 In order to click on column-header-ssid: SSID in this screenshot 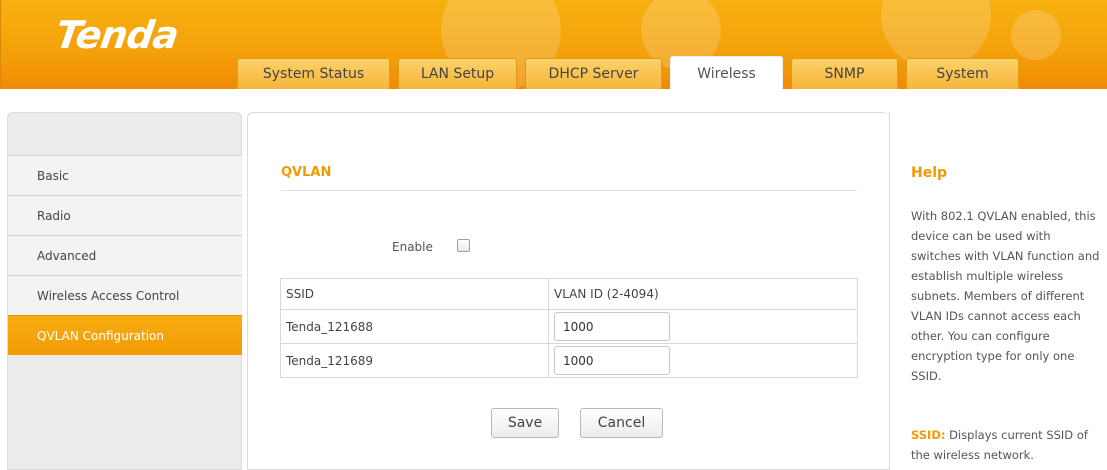, I will do `click(414, 294)`.